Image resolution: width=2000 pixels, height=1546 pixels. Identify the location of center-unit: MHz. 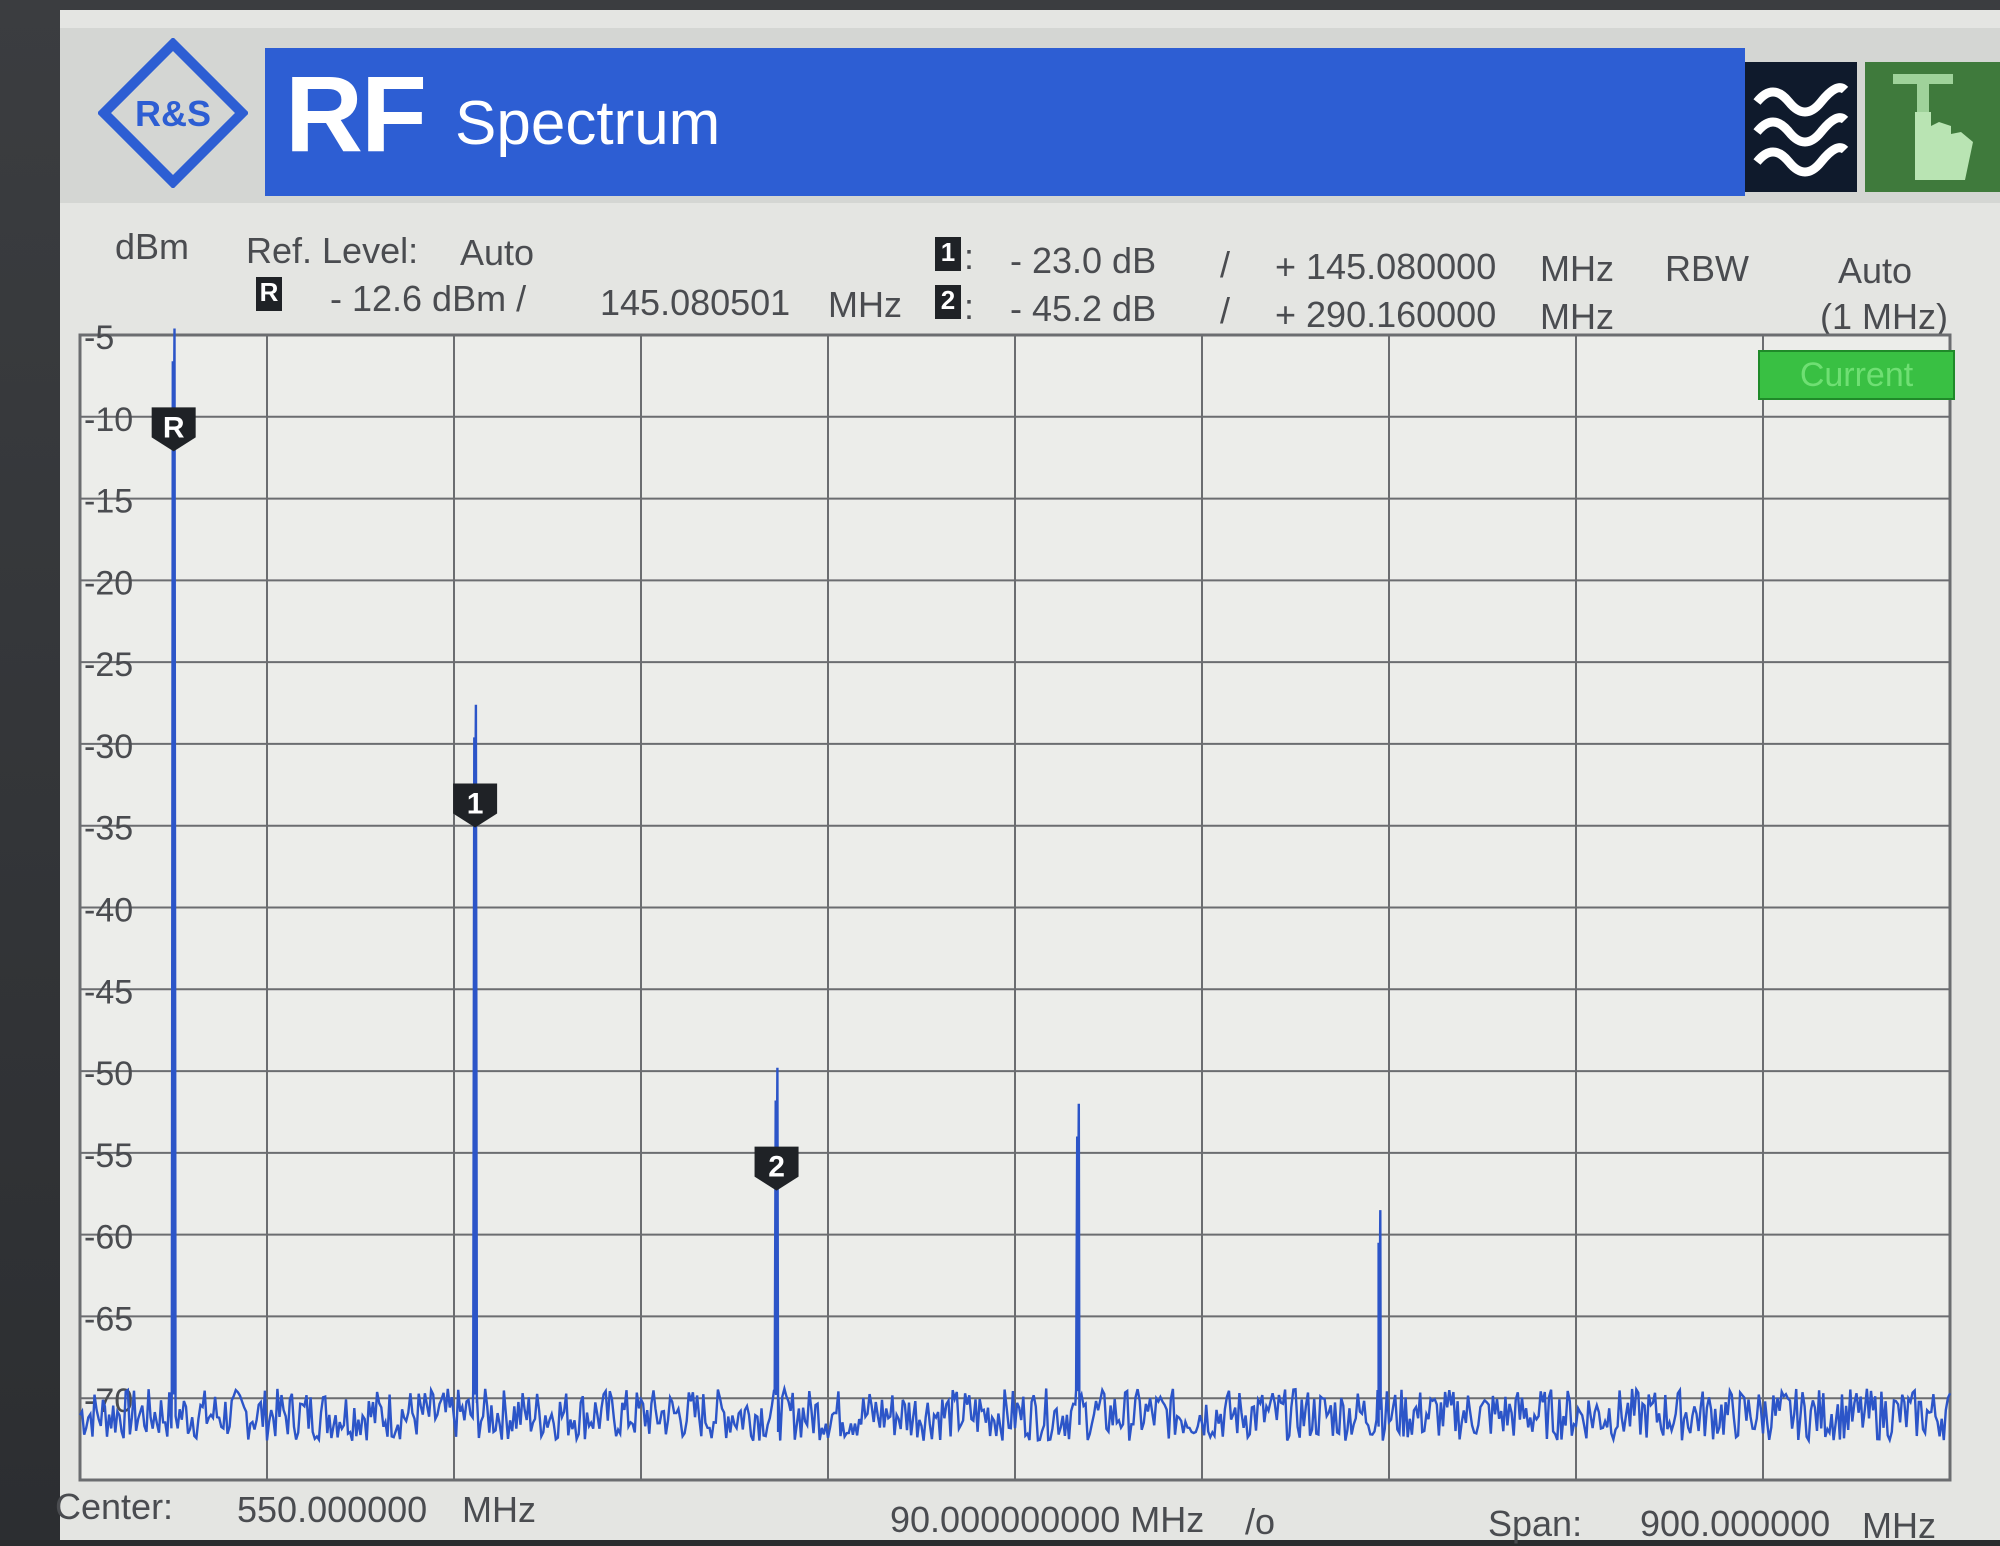
(499, 1509).